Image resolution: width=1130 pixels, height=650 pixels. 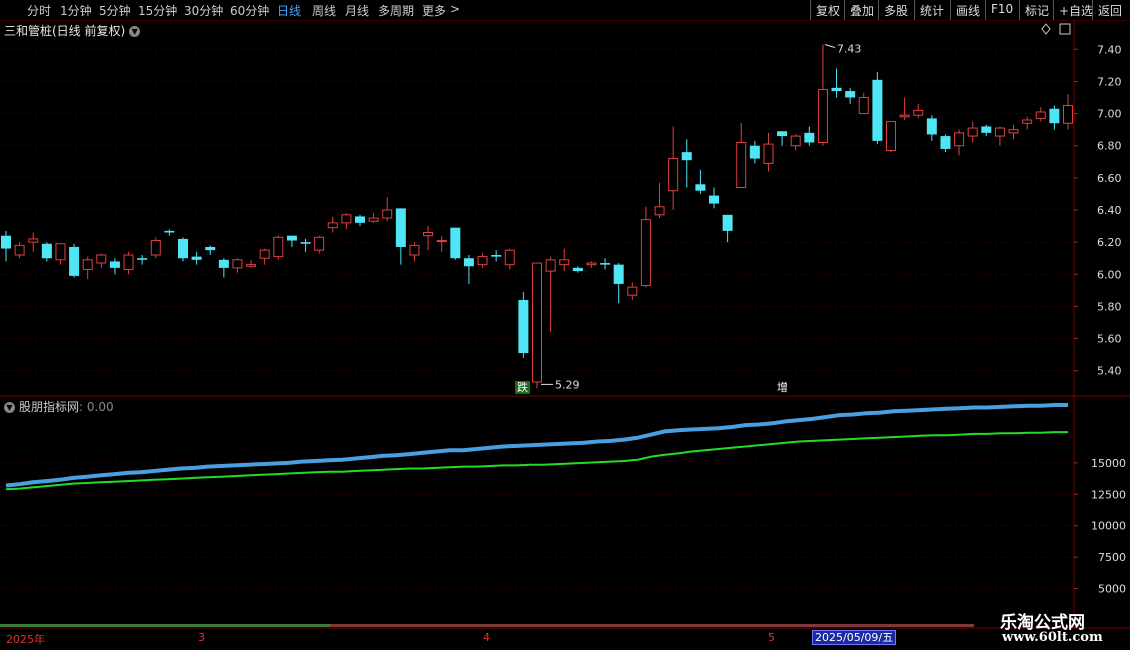 I want to click on indicator-line-green, so click(x=536, y=461).